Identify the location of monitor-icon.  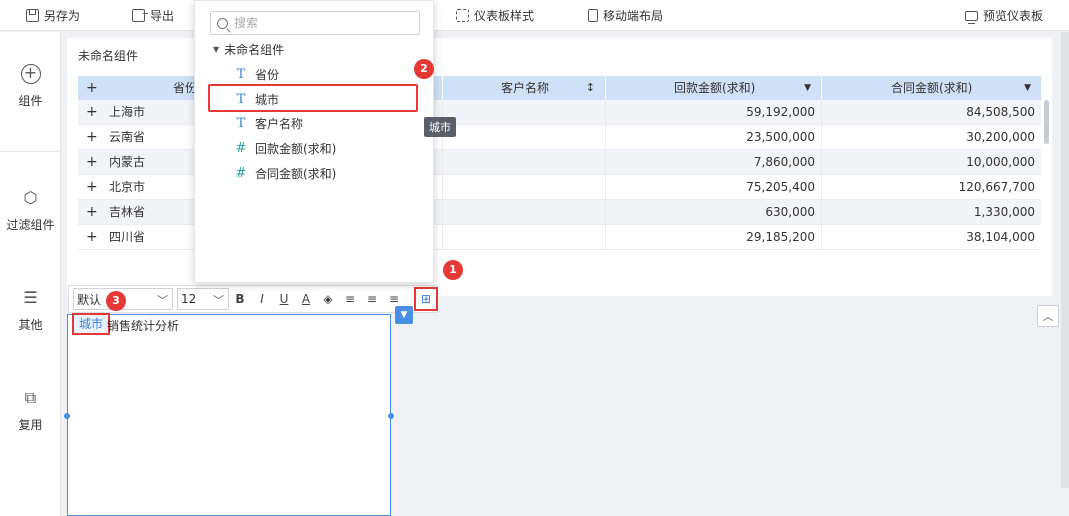
(971, 17).